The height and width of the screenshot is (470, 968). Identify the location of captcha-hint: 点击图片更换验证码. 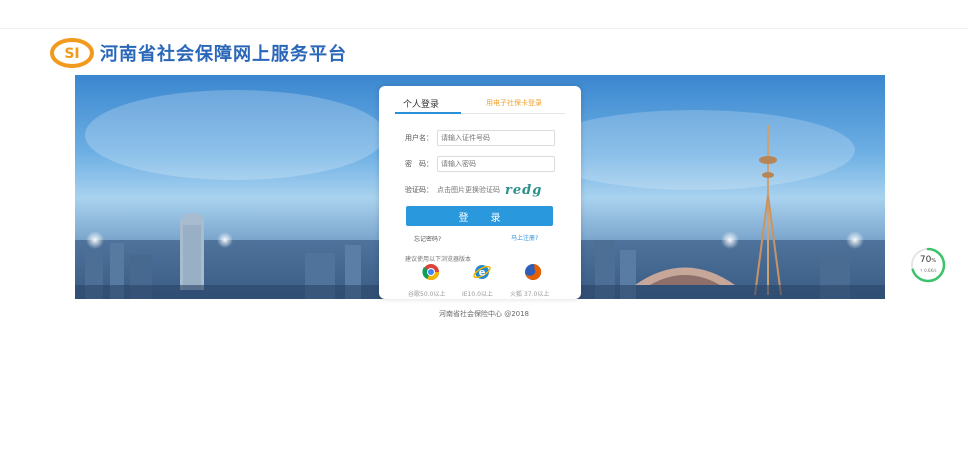
(468, 190).